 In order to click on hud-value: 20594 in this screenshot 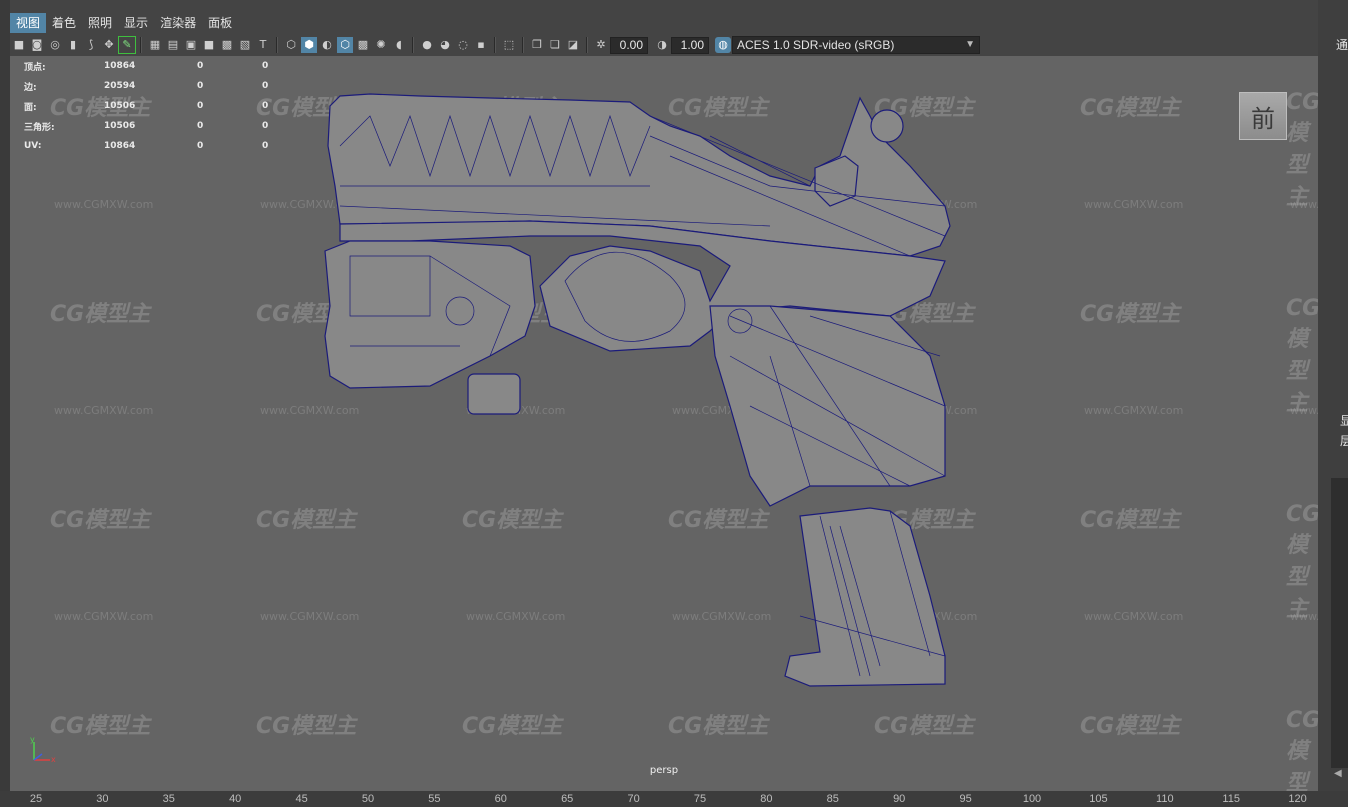, I will do `click(120, 86)`.